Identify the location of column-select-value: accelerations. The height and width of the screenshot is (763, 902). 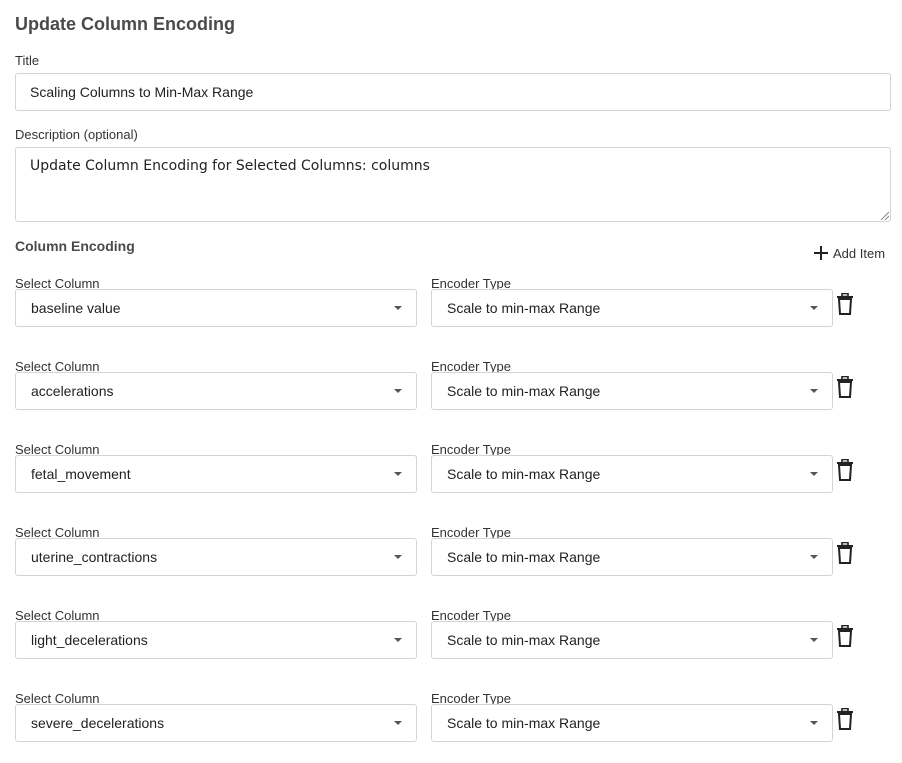
(72, 391).